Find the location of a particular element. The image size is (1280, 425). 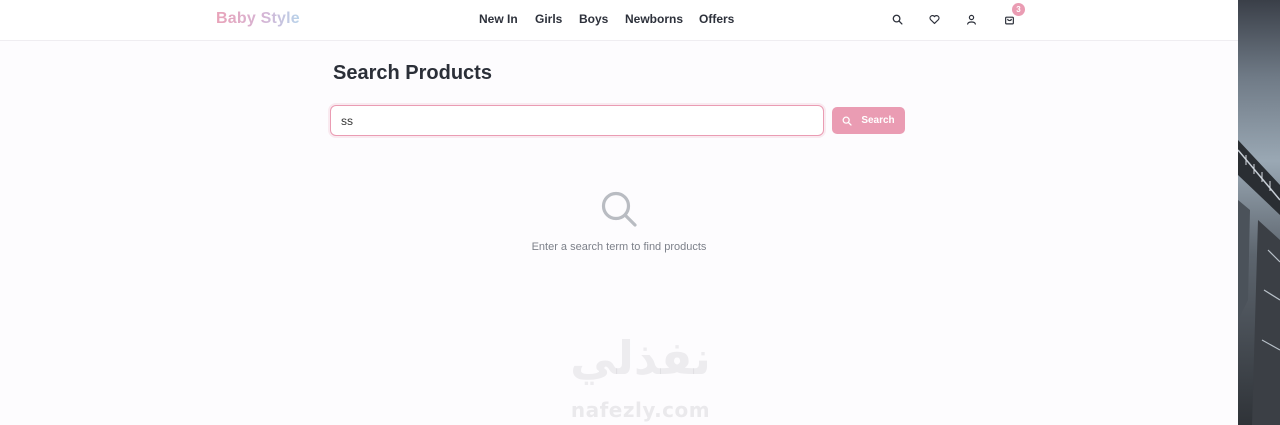

nav-link-offers: Offers is located at coordinates (716, 19).